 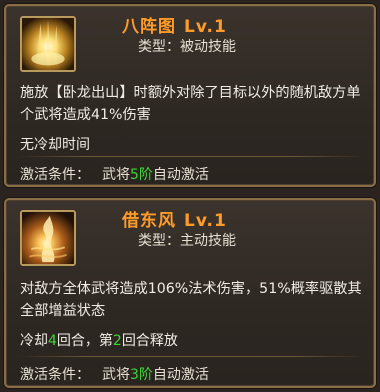 I want to click on cooldown-rounds: 4, so click(x=52, y=341).